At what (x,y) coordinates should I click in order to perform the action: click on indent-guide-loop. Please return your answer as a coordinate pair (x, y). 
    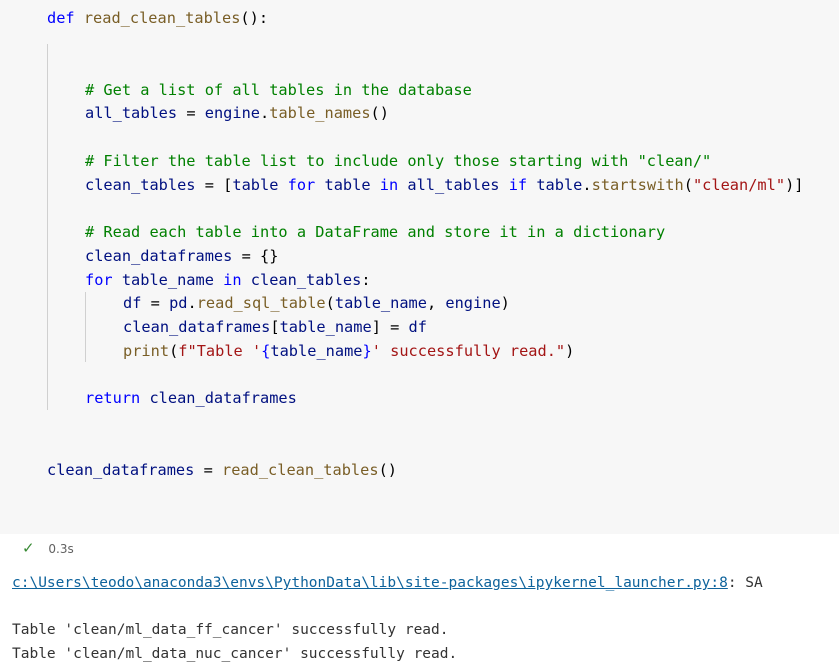
    Looking at the image, I should click on (85, 327).